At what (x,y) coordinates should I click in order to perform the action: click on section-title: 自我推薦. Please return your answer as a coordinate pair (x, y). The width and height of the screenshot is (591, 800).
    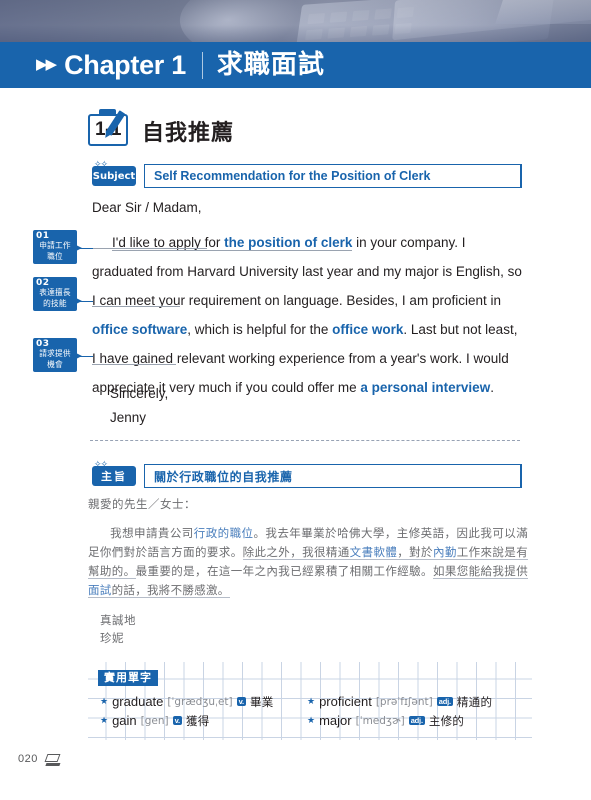
    Looking at the image, I should click on (188, 133).